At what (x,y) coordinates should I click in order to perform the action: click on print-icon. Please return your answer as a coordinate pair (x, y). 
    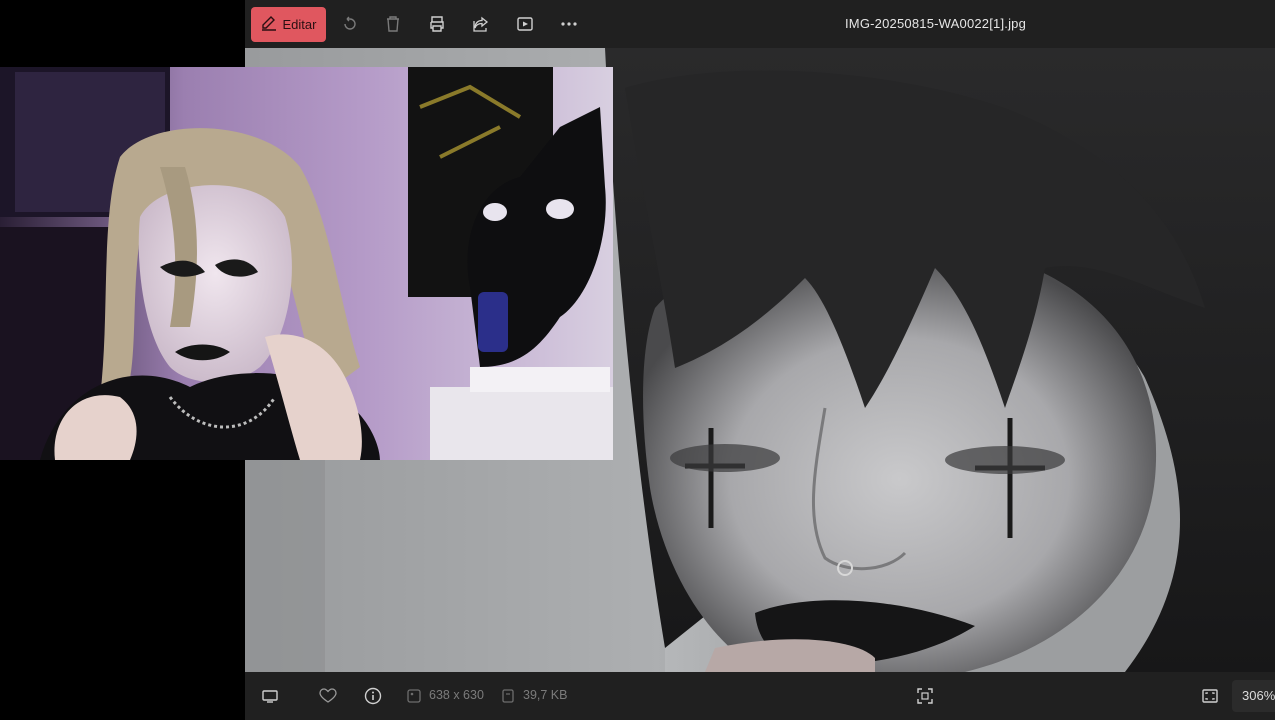
    Looking at the image, I should click on (437, 24).